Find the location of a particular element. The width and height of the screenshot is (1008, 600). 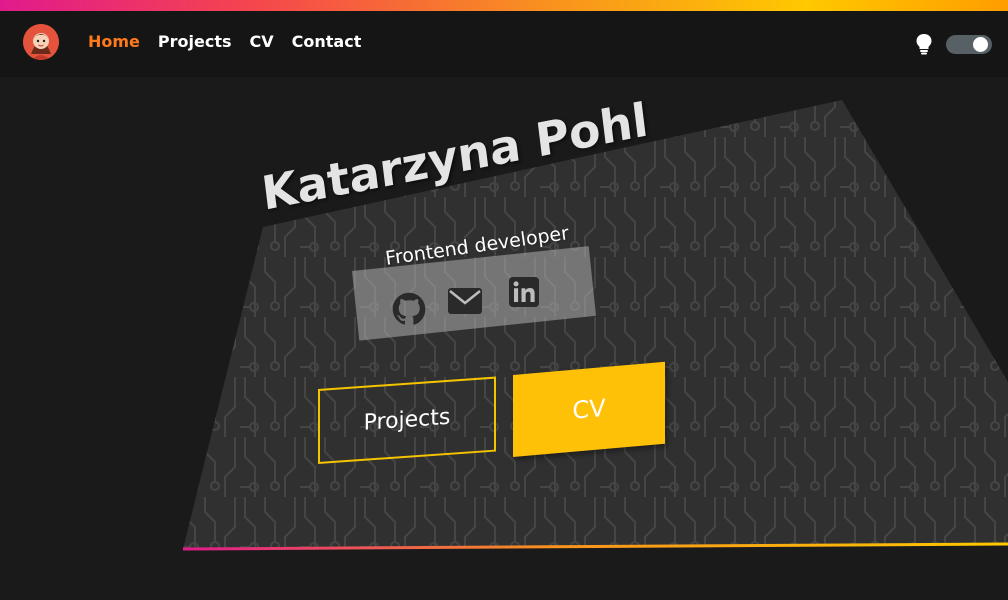

cv-button-label: CV is located at coordinates (589, 409).